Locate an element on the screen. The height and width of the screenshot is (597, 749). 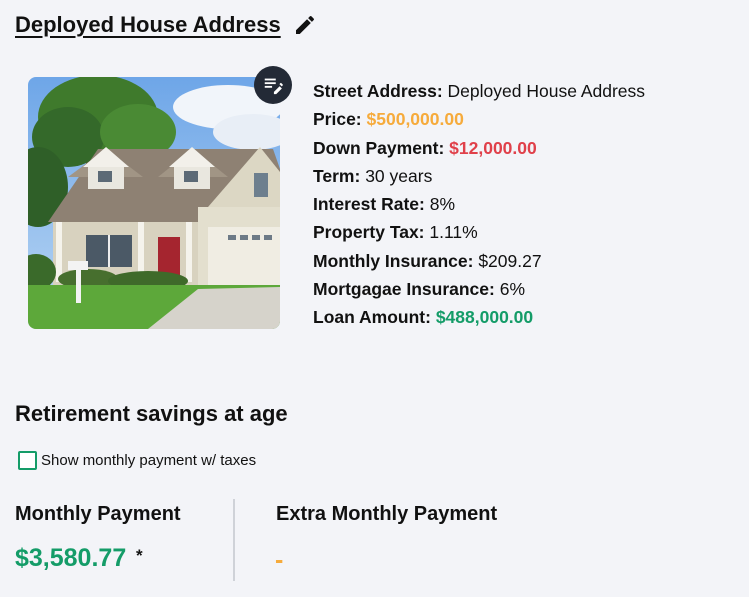
detail-label: Price: is located at coordinates (337, 119).